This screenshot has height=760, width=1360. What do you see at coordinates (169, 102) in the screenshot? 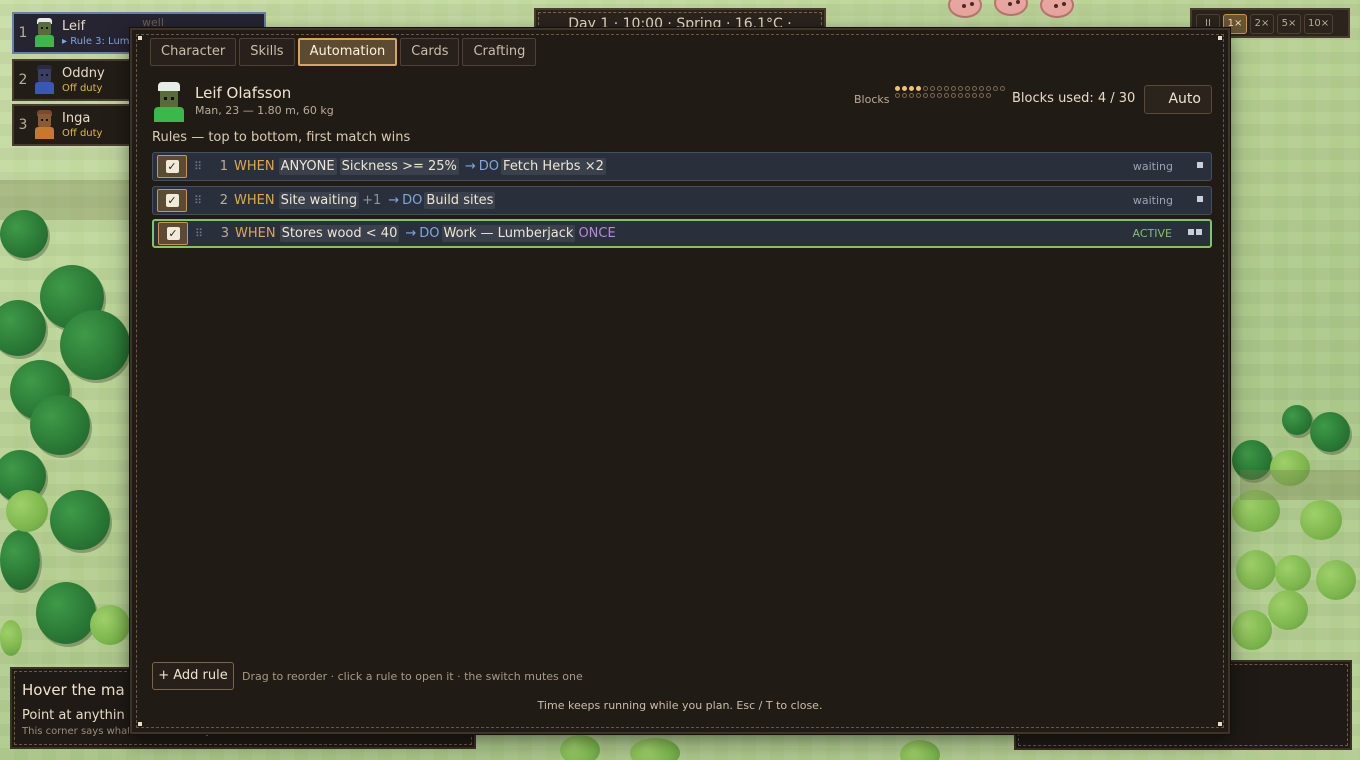
I see `profile-avatar` at bounding box center [169, 102].